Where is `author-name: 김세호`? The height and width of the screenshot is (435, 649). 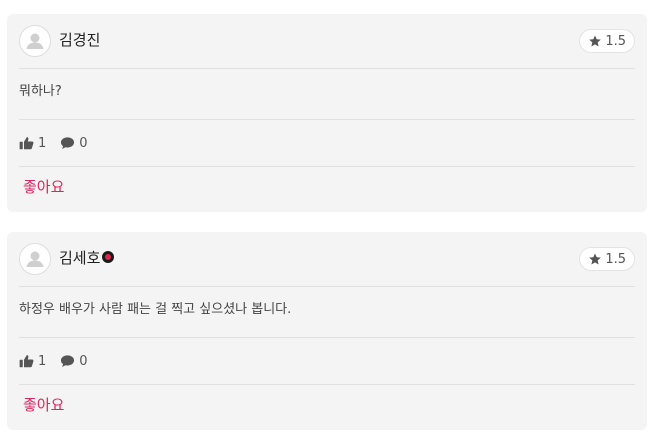
author-name: 김세호 is located at coordinates (87, 258).